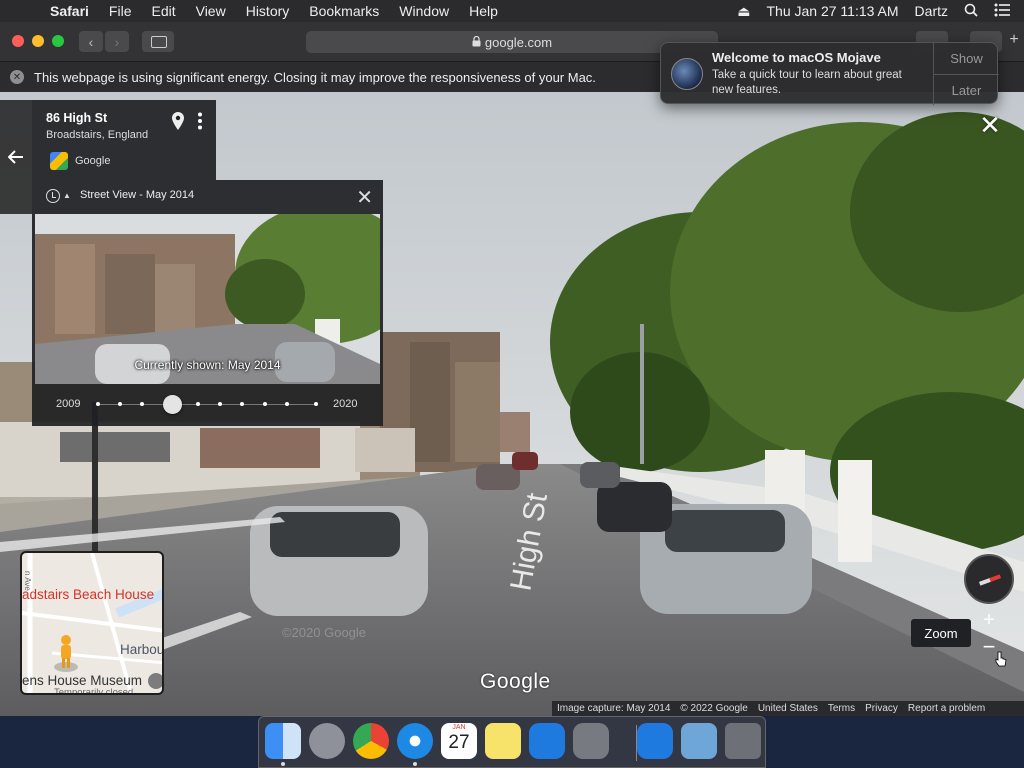 The height and width of the screenshot is (768, 1024). I want to click on footer-copyright: © 2022 Google, so click(714, 708).